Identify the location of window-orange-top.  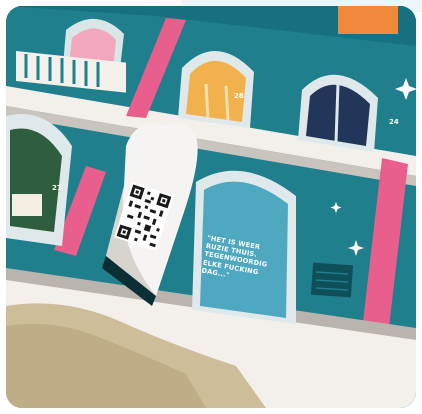
(368, 20).